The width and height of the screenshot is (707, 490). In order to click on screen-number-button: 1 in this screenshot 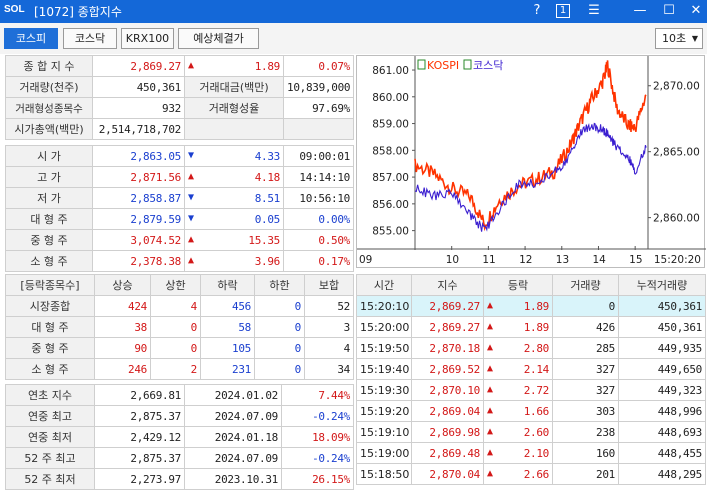, I will do `click(563, 11)`.